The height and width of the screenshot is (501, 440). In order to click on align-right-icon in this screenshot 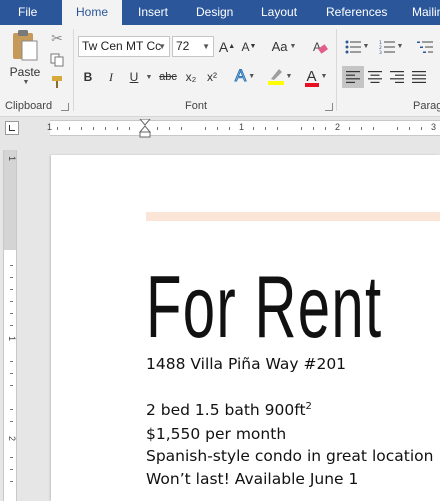, I will do `click(397, 77)`.